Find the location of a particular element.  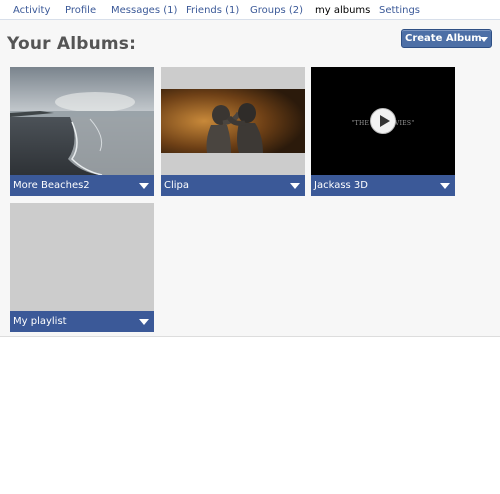

play-icon is located at coordinates (383, 121).